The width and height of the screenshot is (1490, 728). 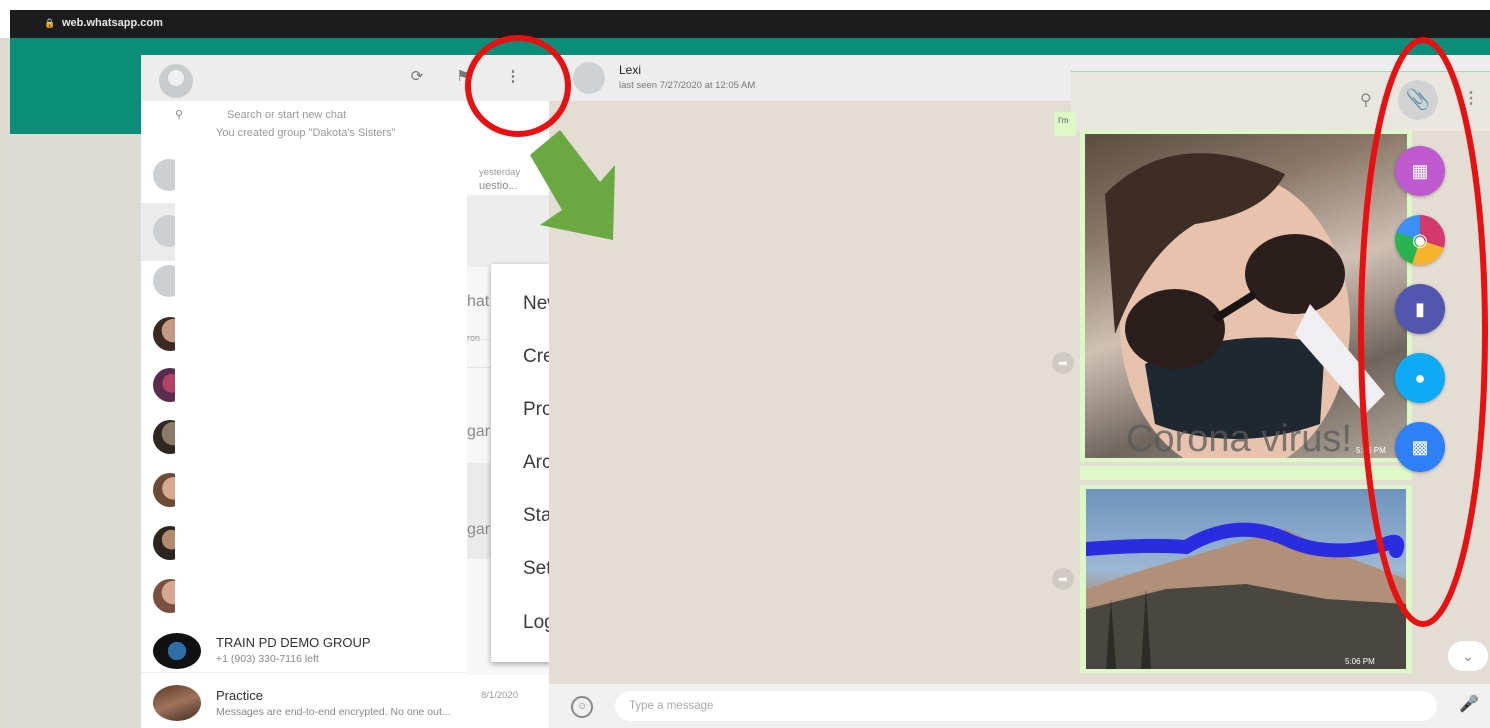 I want to click on status-icon: ⟳, so click(x=417, y=77).